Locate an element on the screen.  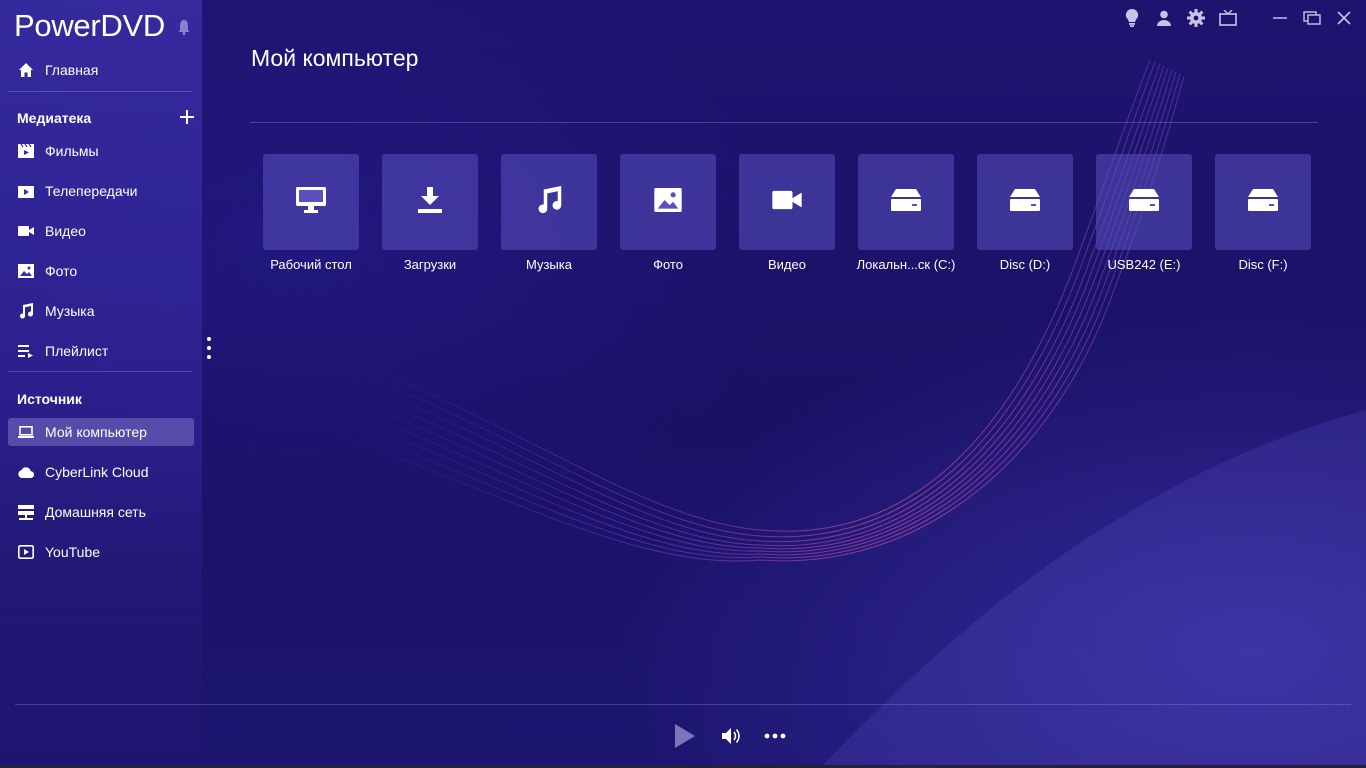
desktop-monitor-icon is located at coordinates (311, 202).